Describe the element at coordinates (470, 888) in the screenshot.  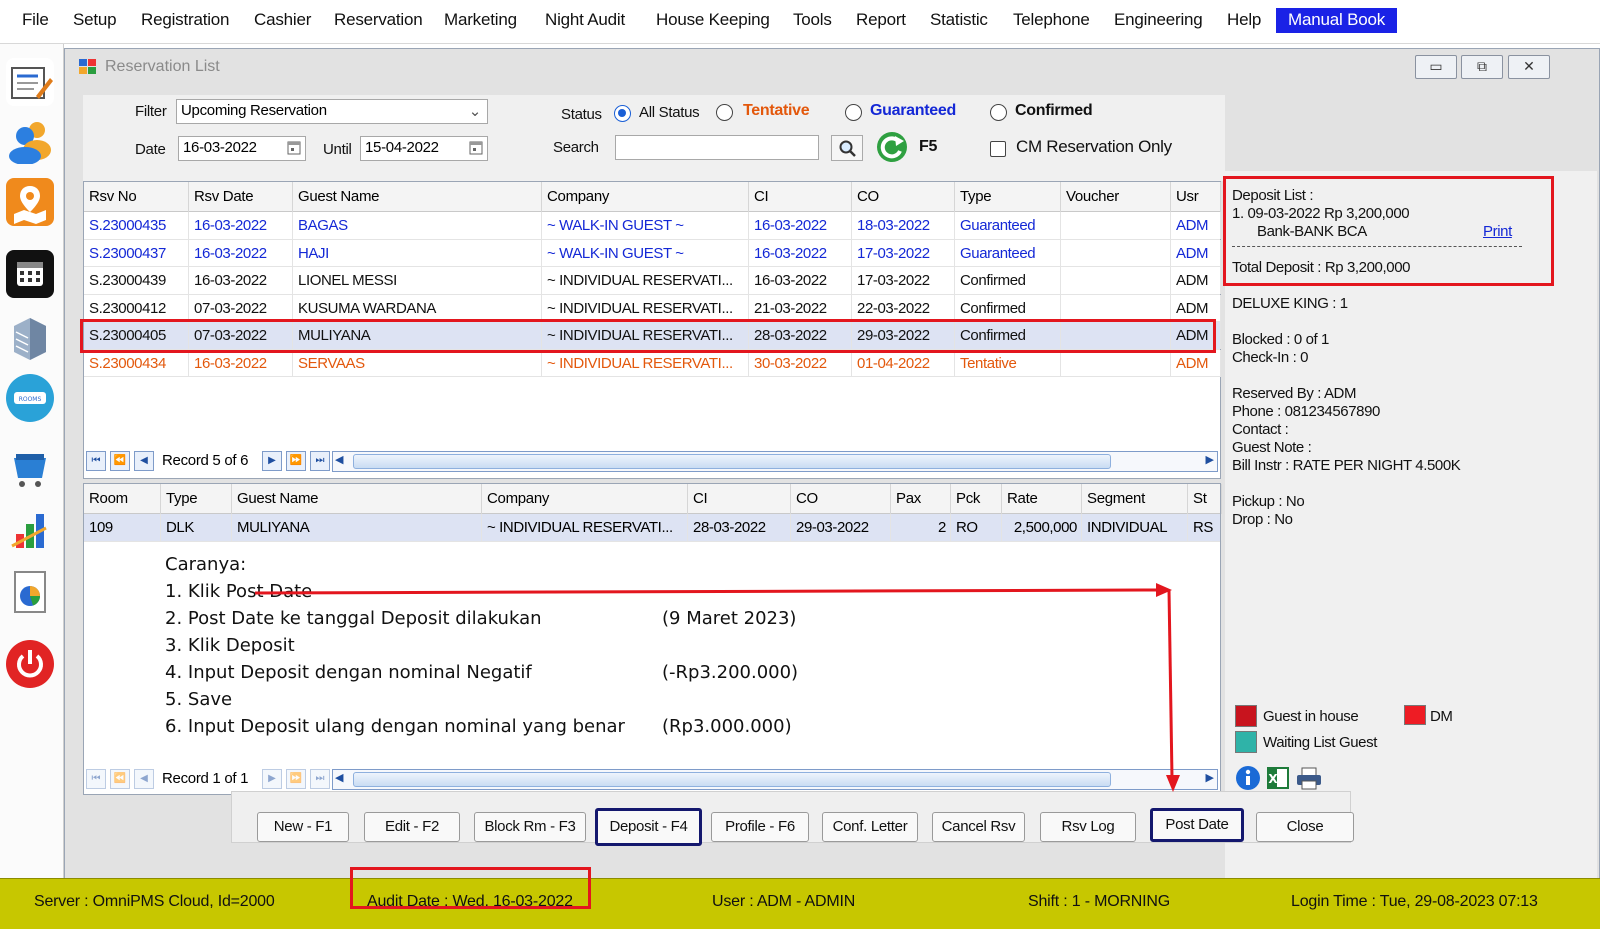
I see `highlight-audit-date` at that location.